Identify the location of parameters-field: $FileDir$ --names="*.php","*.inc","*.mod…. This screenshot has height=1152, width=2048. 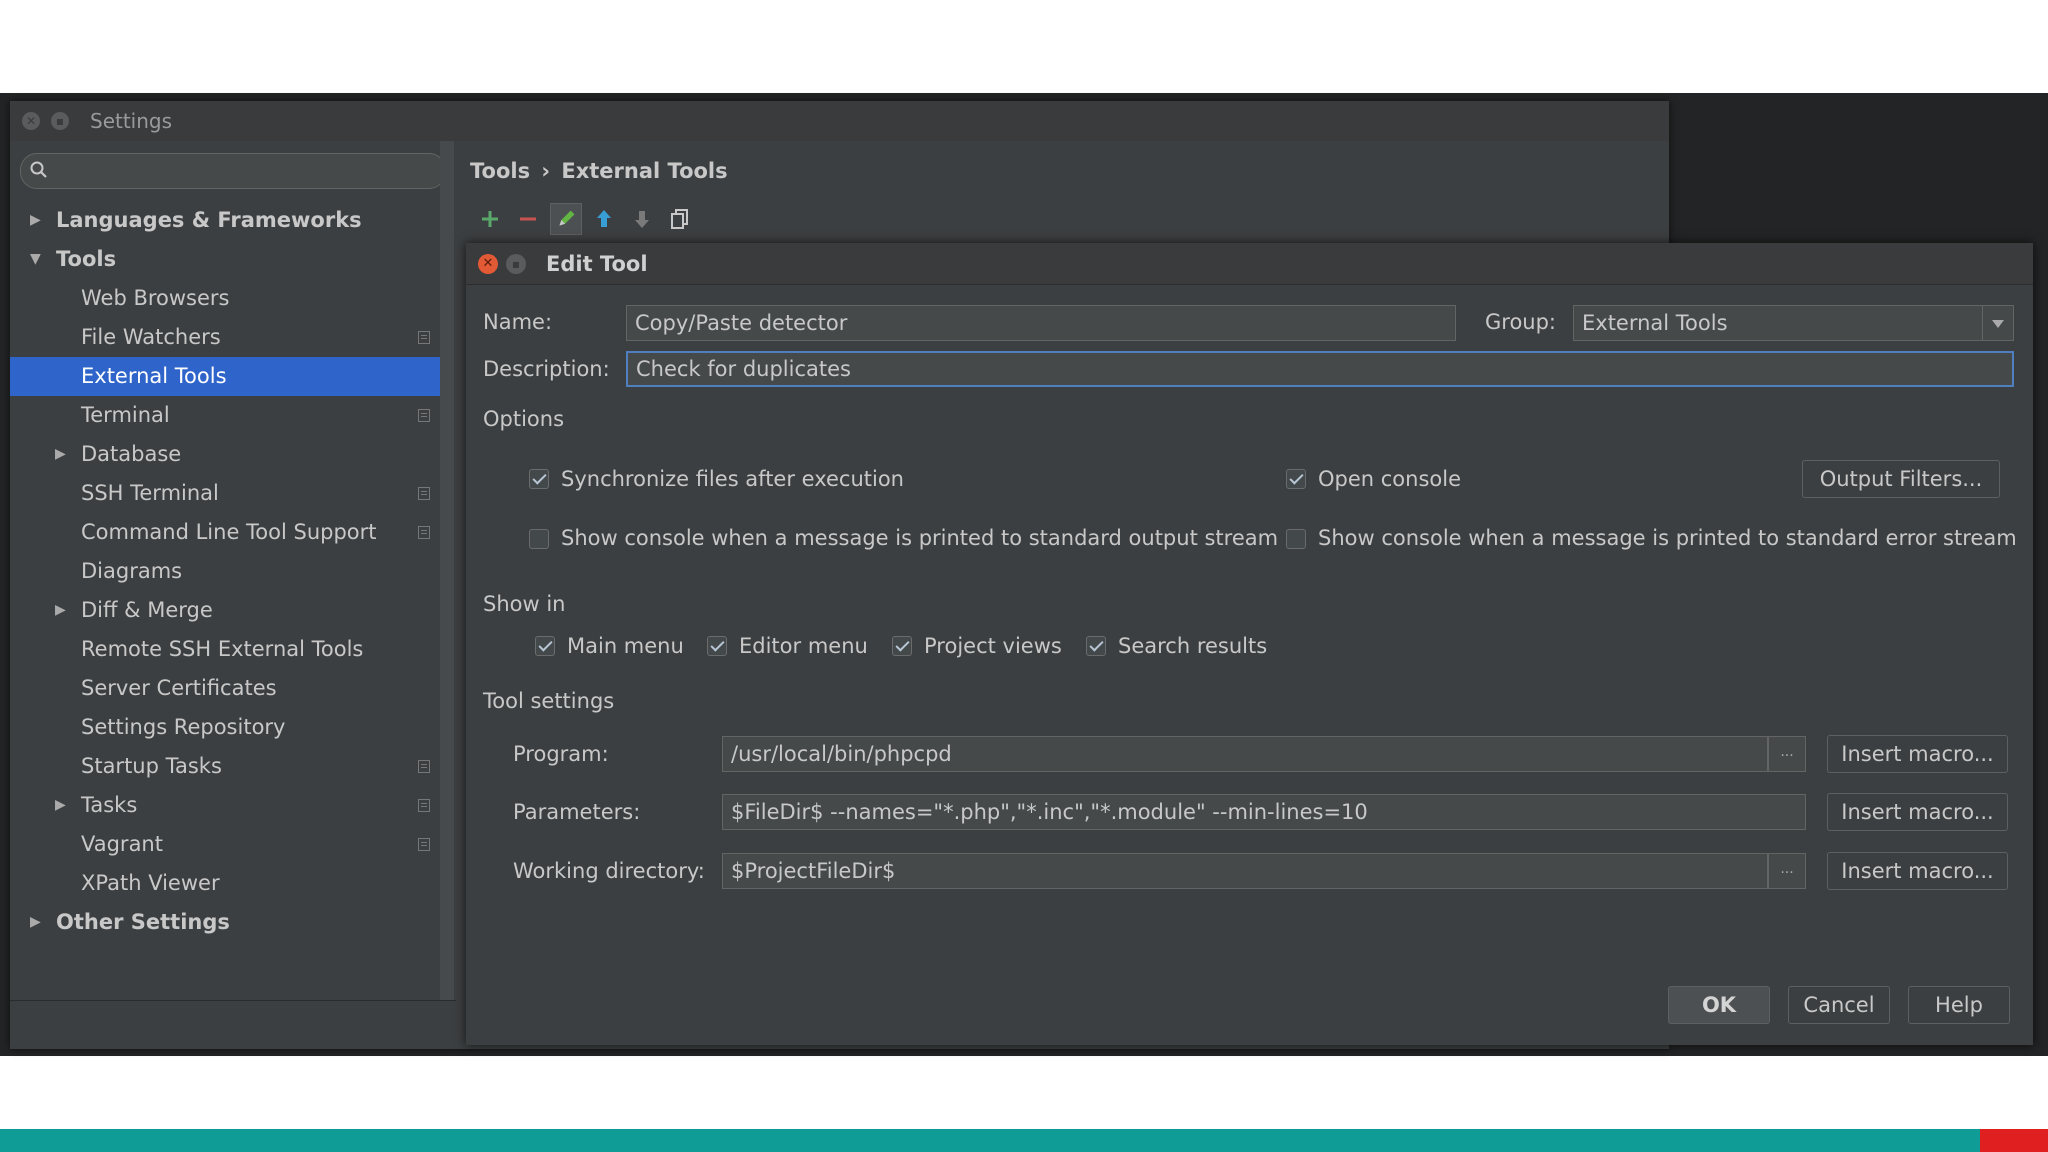
(1264, 812).